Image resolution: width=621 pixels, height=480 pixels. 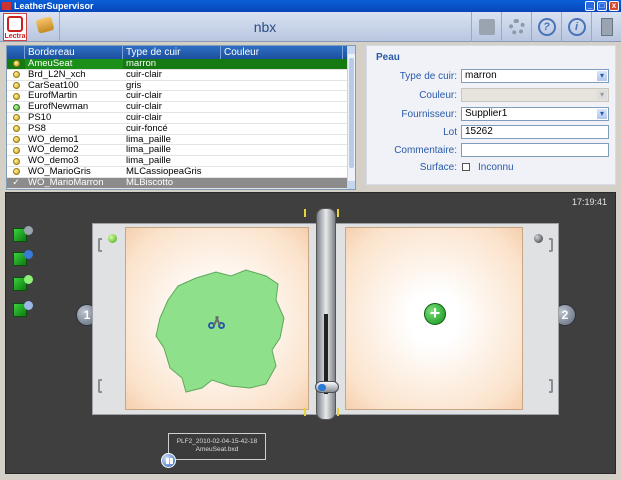 I want to click on file-id: PLF2_2010-02-04-15-42-18, so click(x=217, y=441).